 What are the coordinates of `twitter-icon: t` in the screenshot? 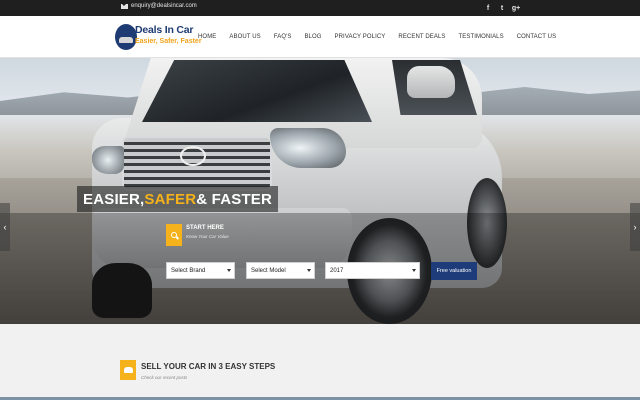 It's located at (502, 8).